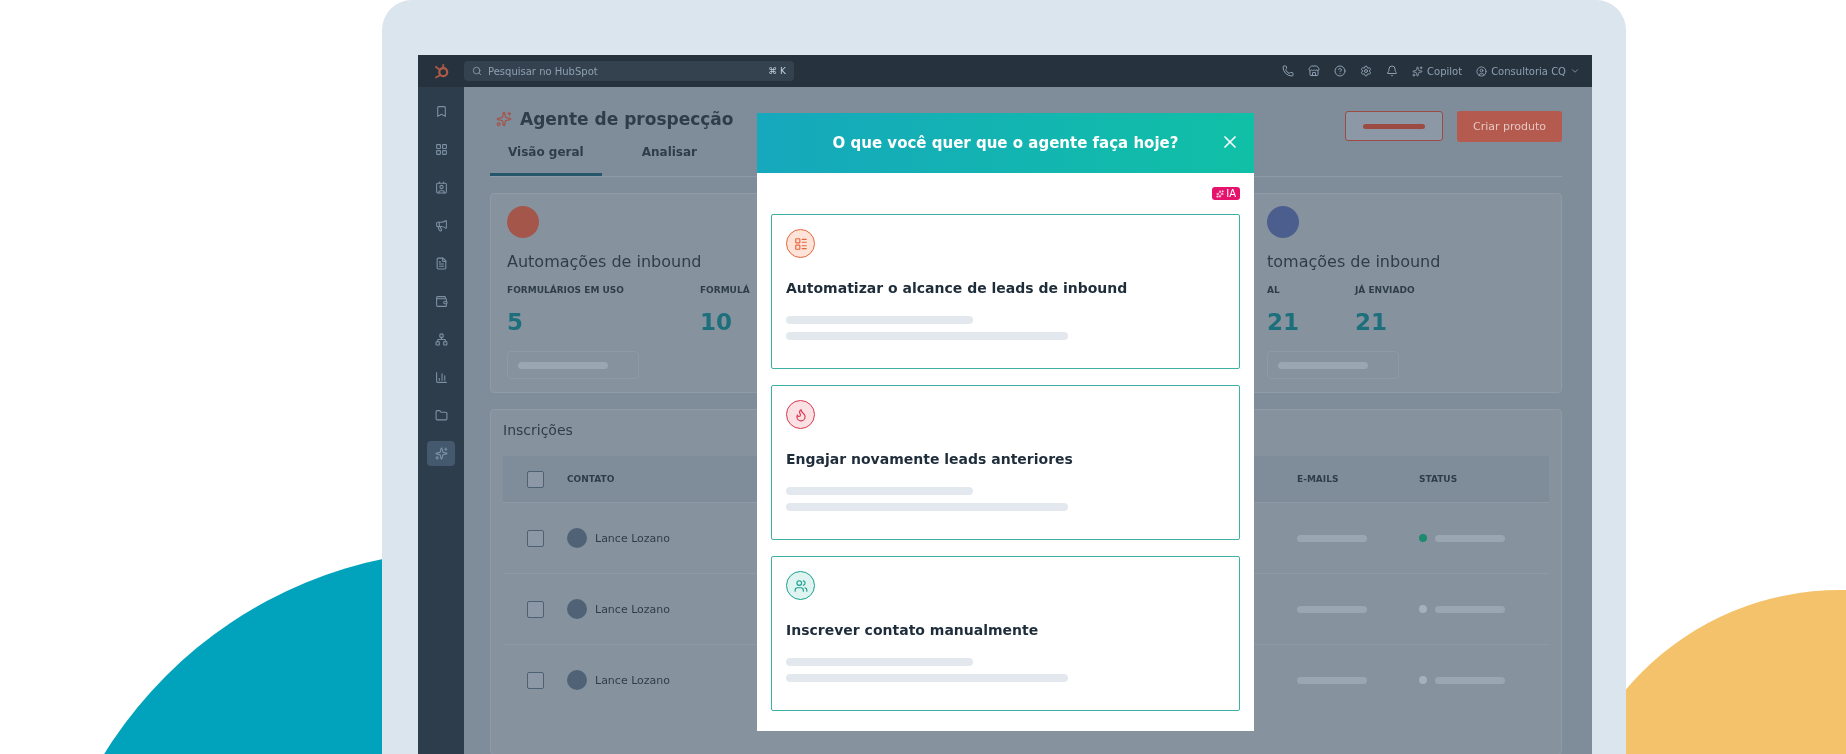 The image size is (1846, 754). I want to click on select-all-checkbox, so click(535, 479).